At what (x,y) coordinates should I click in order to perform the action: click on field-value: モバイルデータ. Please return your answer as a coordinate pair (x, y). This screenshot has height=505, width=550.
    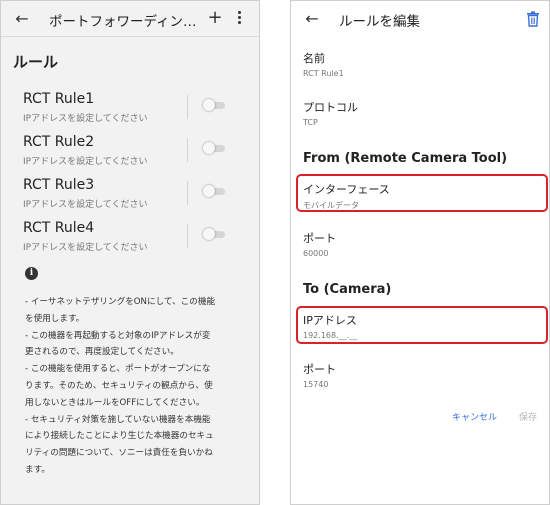
    Looking at the image, I should click on (331, 205).